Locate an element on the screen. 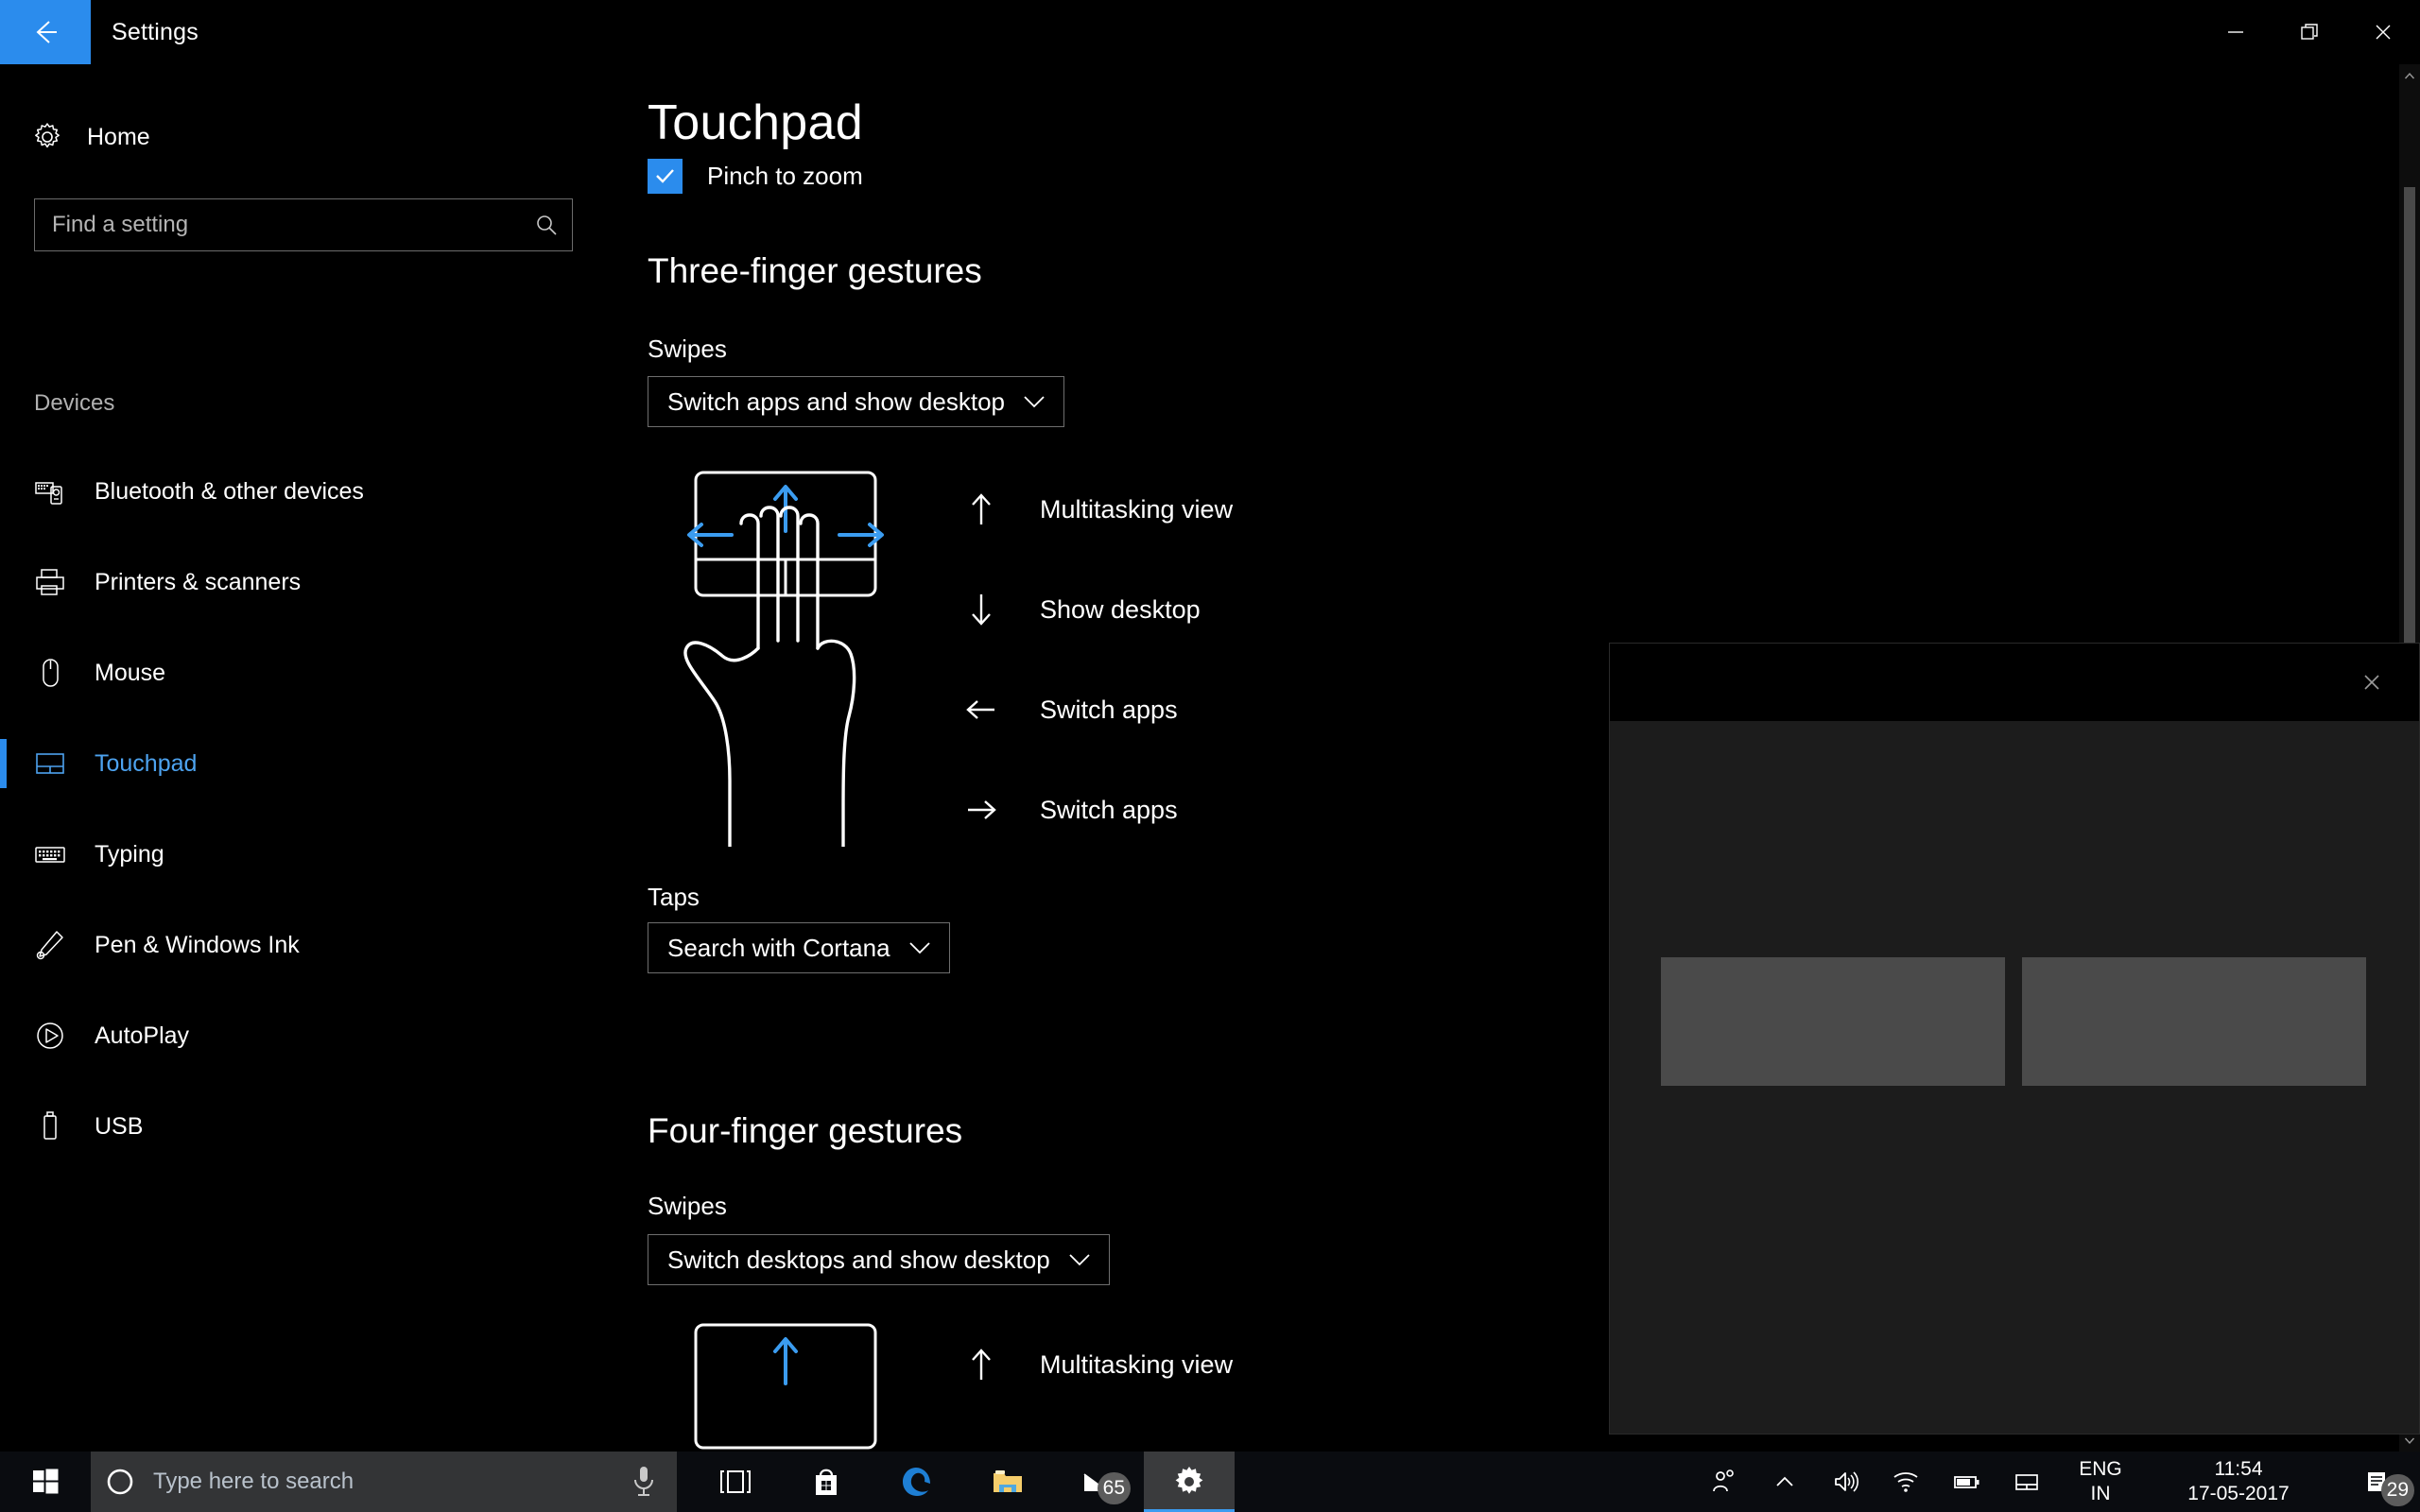 The height and width of the screenshot is (1512, 2420). arrow-down-icon is located at coordinates (982, 610).